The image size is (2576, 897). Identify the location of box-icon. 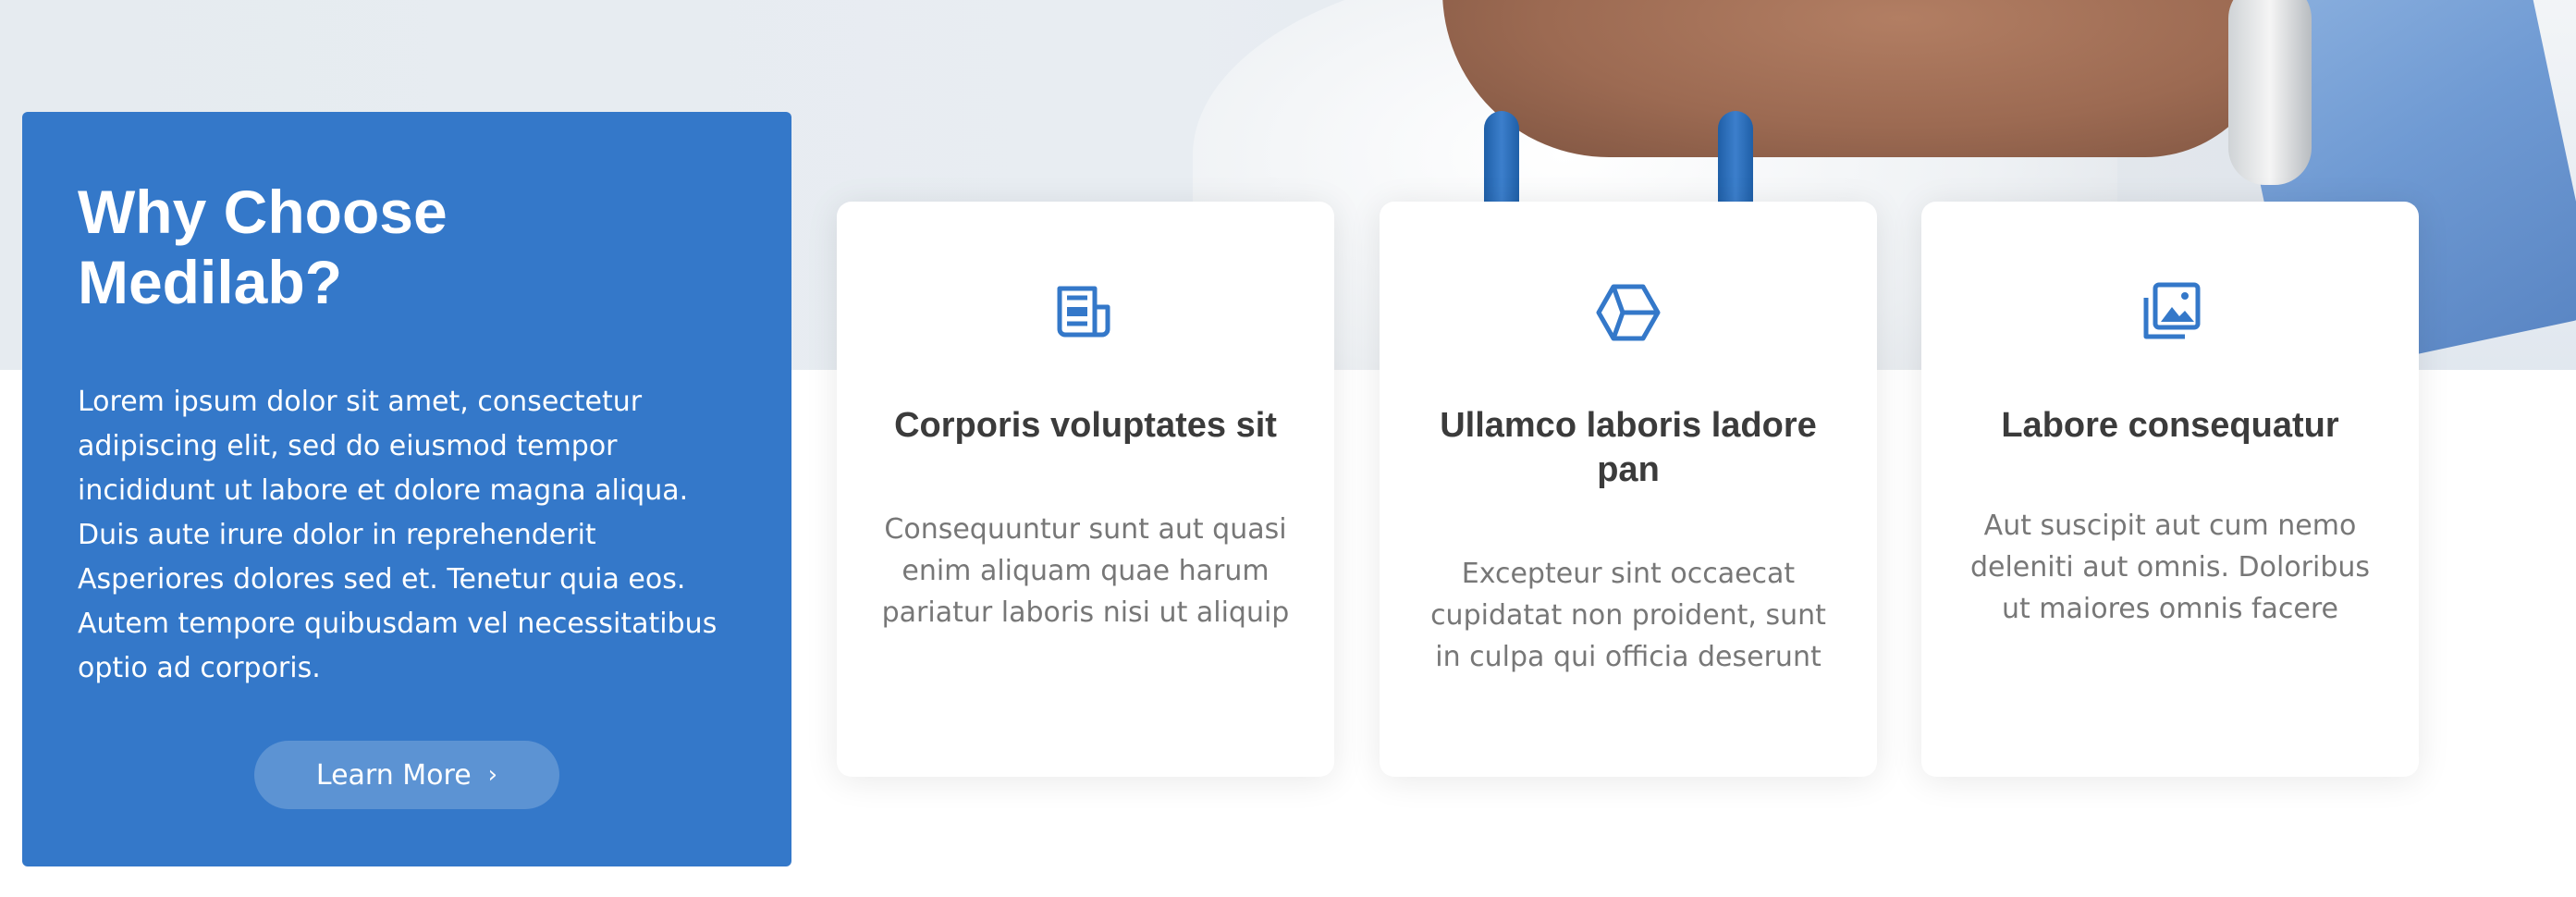
(1628, 313).